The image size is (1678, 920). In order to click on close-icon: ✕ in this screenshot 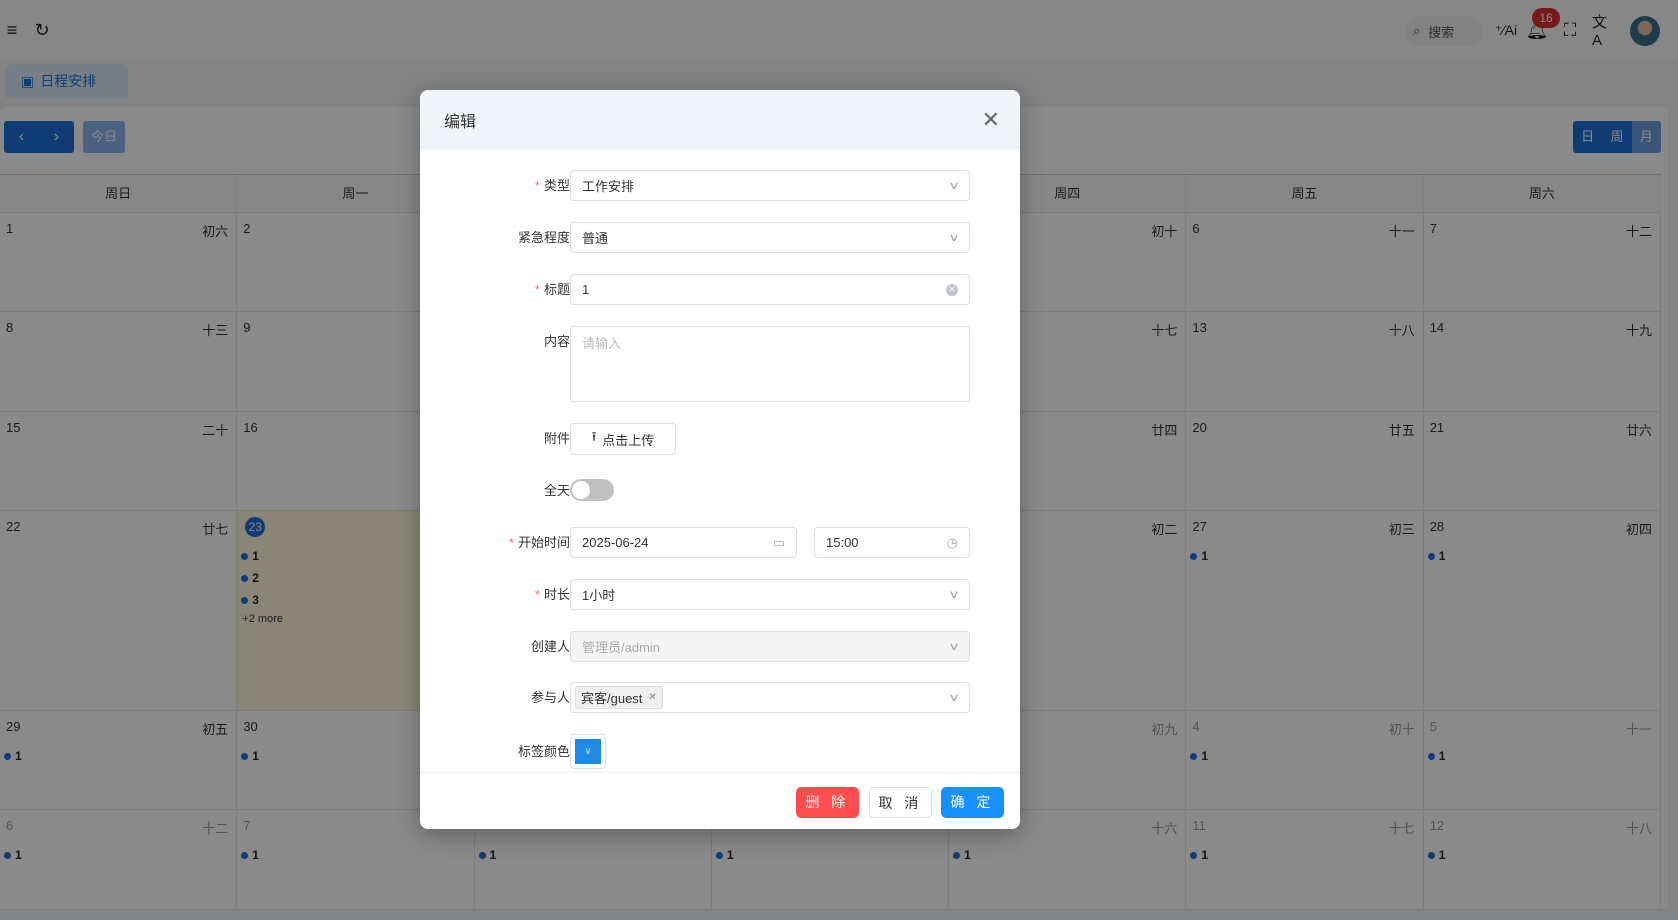, I will do `click(991, 120)`.